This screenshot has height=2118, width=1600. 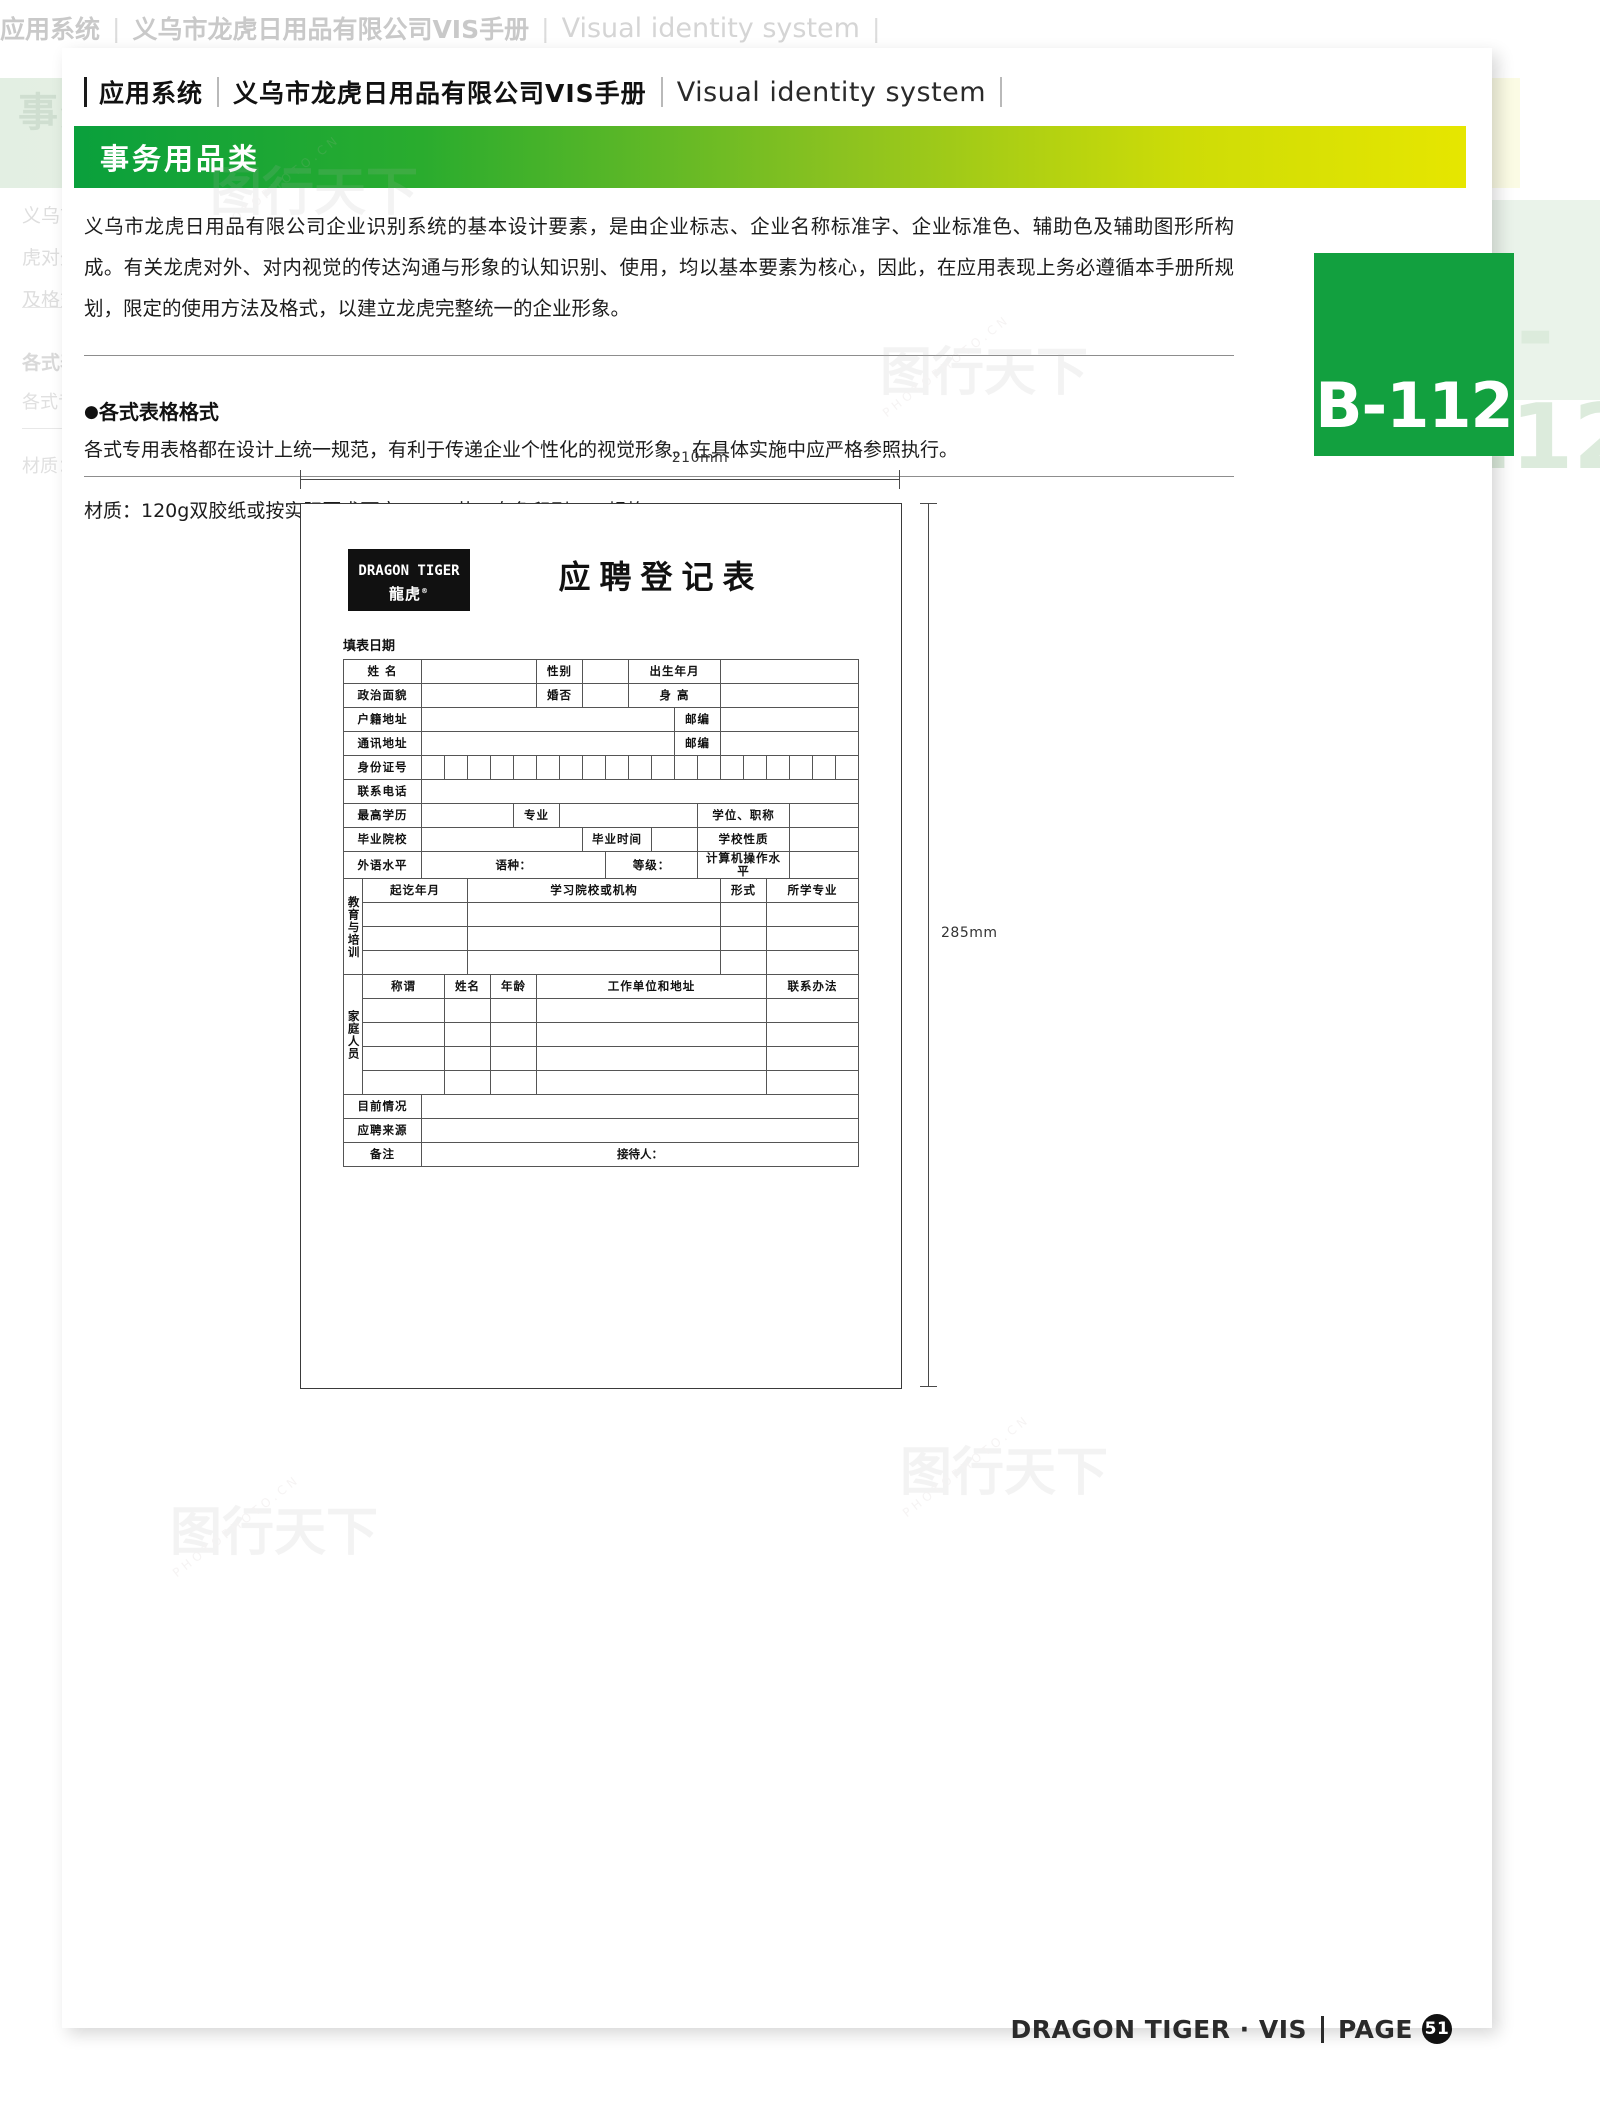 What do you see at coordinates (514, 865) in the screenshot?
I see `cell-label-language-kind: 语种：` at bounding box center [514, 865].